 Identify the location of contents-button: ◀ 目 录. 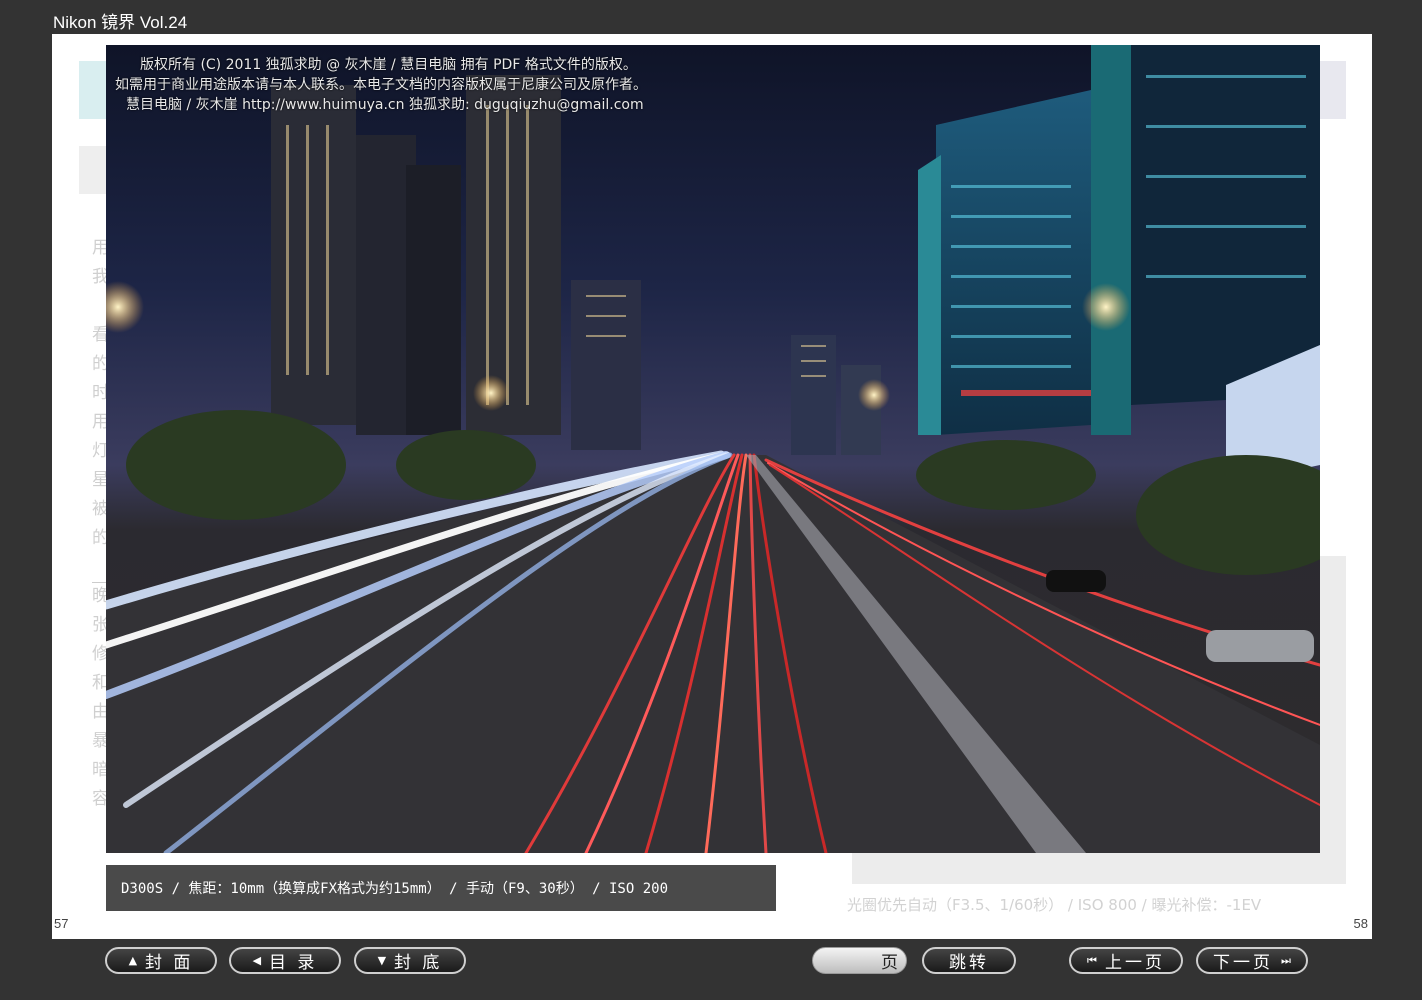
(285, 960).